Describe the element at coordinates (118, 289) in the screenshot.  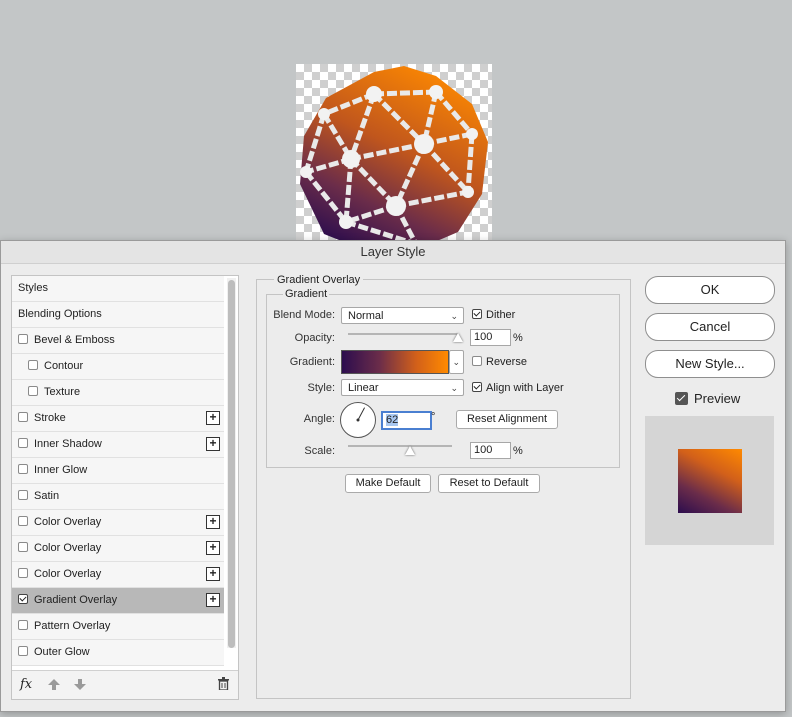
I see `style-item-styles: Styles` at that location.